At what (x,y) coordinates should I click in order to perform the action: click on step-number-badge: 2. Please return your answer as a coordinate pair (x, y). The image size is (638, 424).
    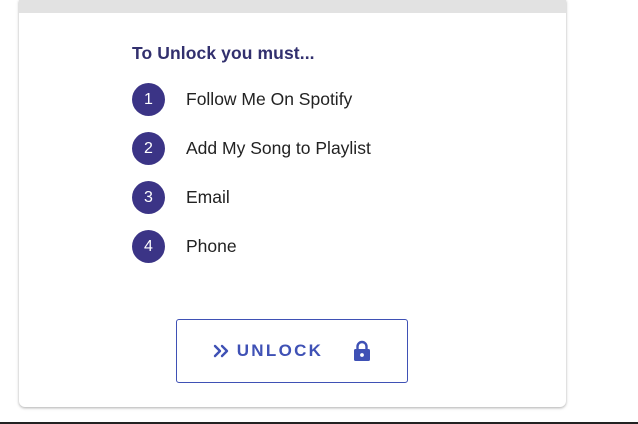
    Looking at the image, I should click on (148, 148).